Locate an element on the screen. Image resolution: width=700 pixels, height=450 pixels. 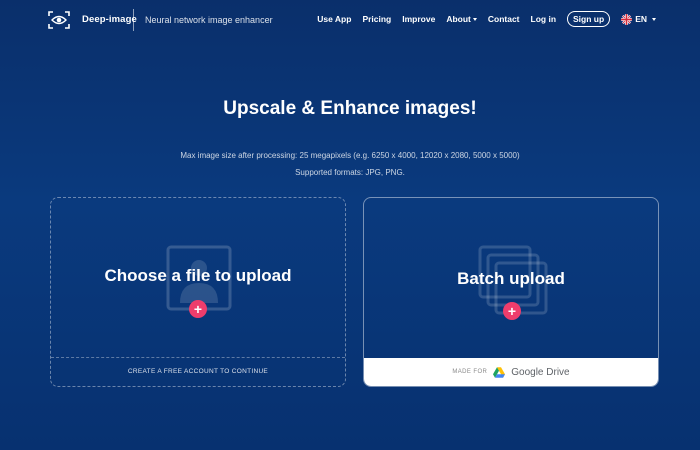
create-account-link: CREATE A FREE ACCOUNT TO CONTINUE is located at coordinates (198, 371).